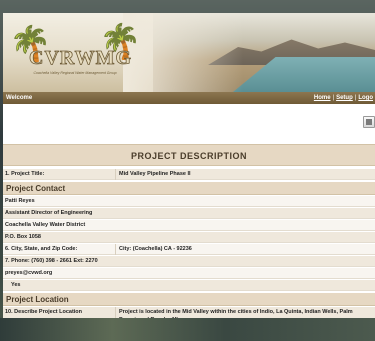 The image size is (375, 341). I want to click on toolbar, so click(189, 124).